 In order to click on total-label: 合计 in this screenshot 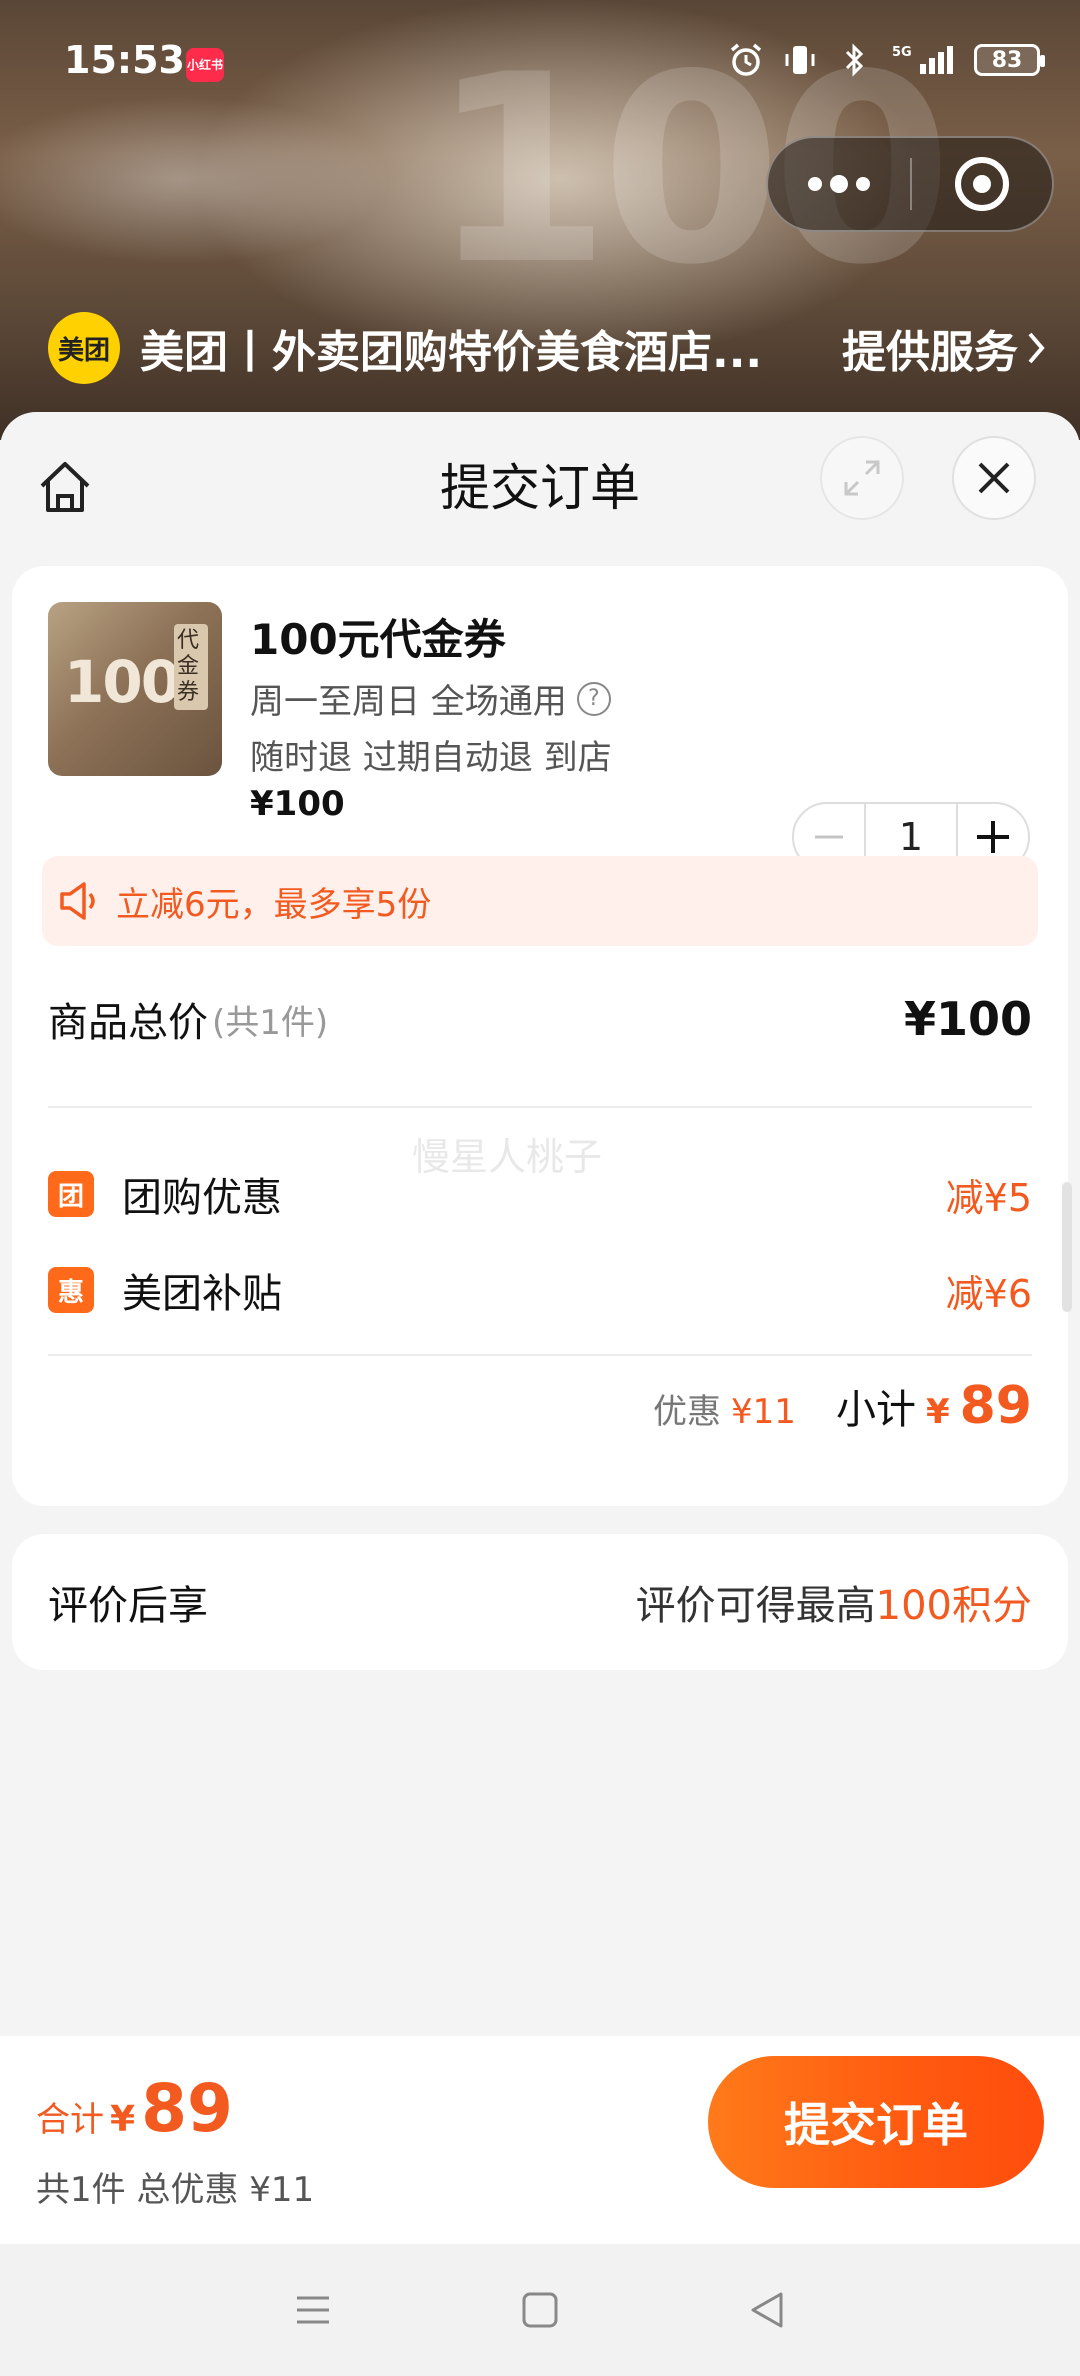, I will do `click(70, 2120)`.